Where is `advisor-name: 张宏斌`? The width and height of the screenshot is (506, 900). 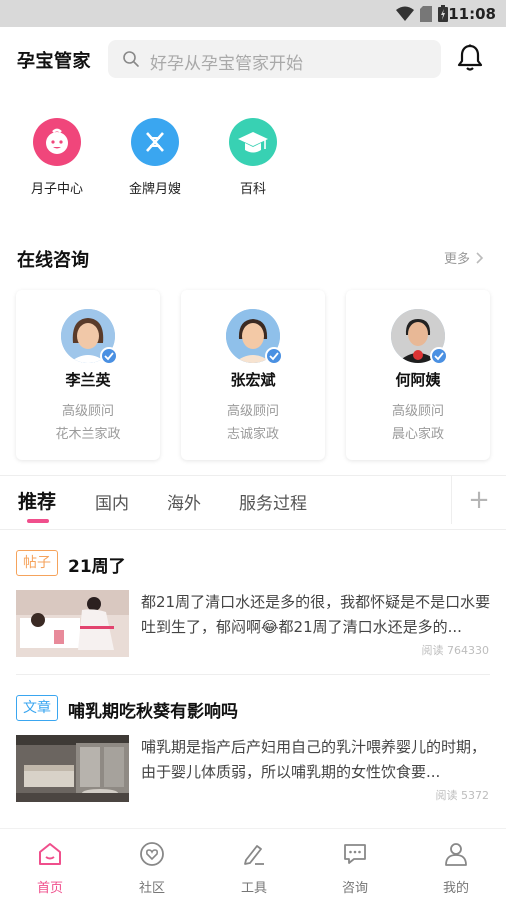
advisor-name: 张宏斌 is located at coordinates (253, 380).